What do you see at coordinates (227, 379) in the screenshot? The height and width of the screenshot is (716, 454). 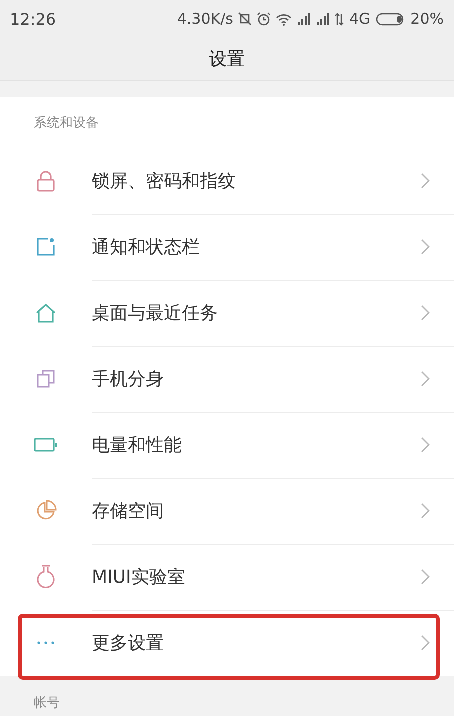 I see `settings-item: 手机分身` at bounding box center [227, 379].